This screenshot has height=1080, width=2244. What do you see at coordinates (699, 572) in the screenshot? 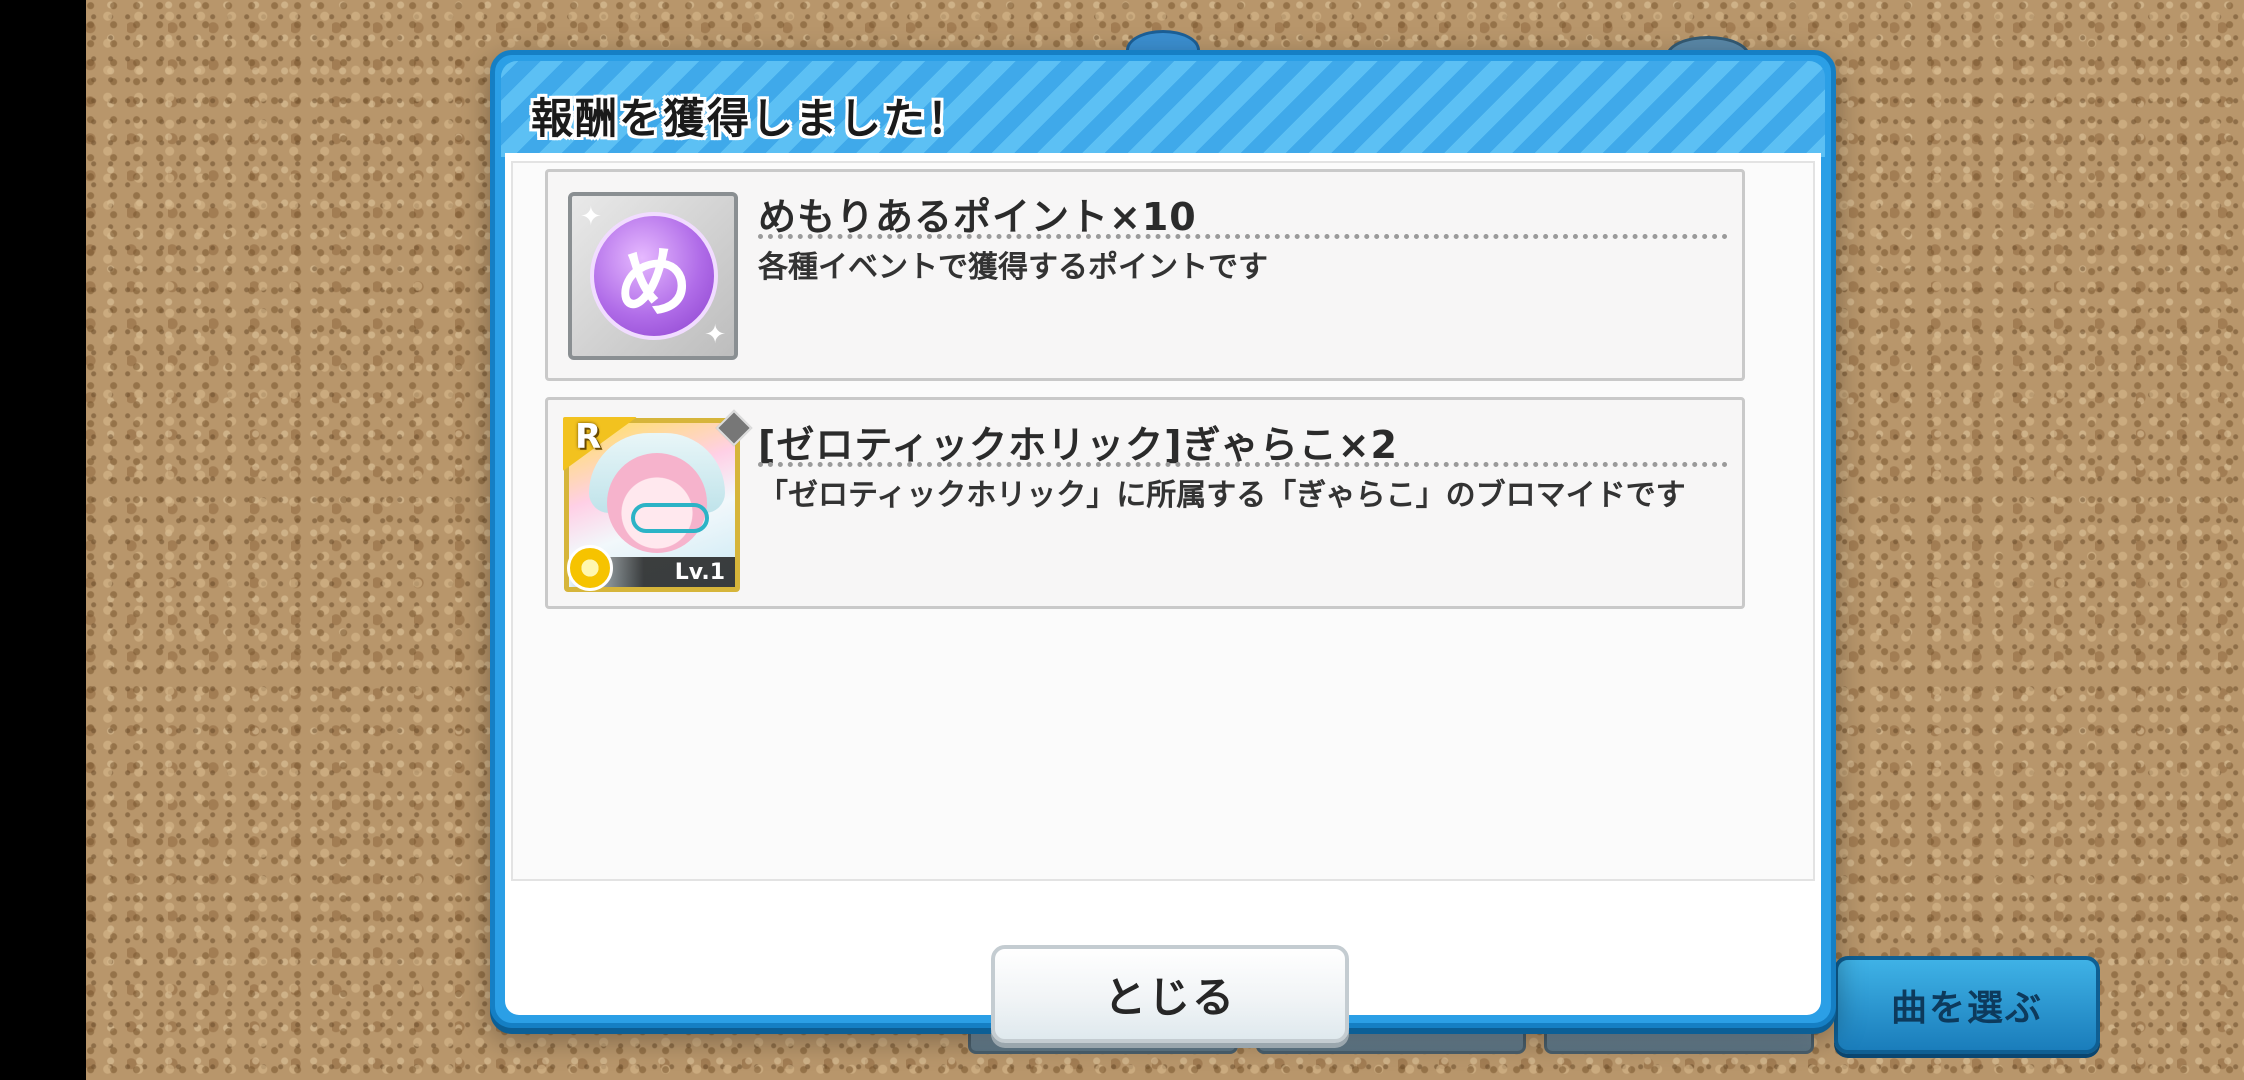
I see `card-level: Lv.1` at bounding box center [699, 572].